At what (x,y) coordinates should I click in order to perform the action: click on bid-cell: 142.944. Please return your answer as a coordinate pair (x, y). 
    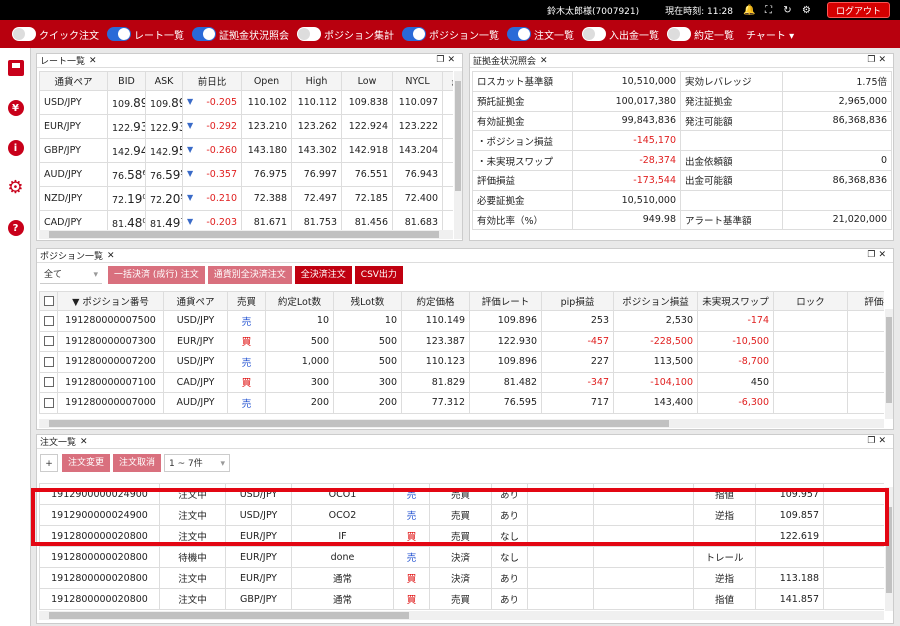
    Looking at the image, I should click on (126, 150).